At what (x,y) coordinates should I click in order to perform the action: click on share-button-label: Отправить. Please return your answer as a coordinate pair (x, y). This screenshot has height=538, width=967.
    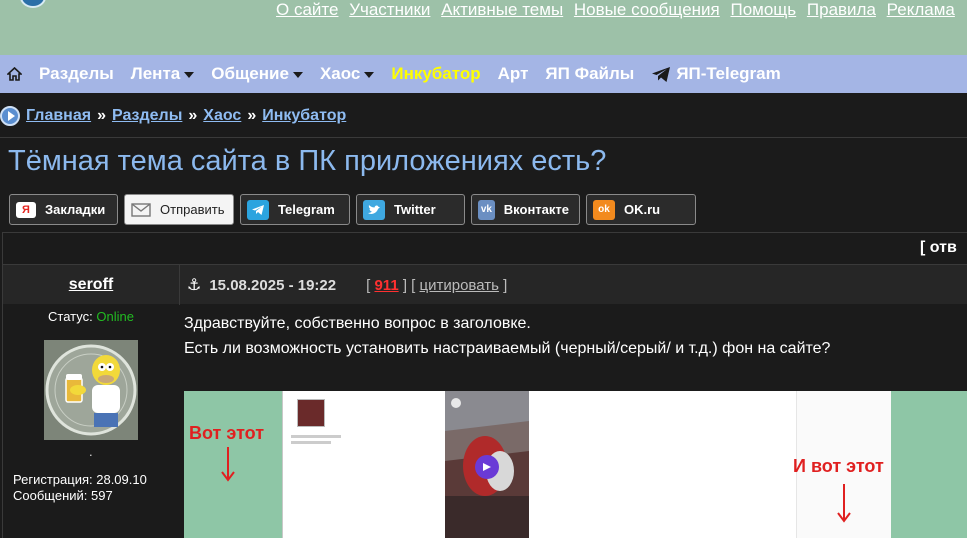
    Looking at the image, I should click on (192, 209).